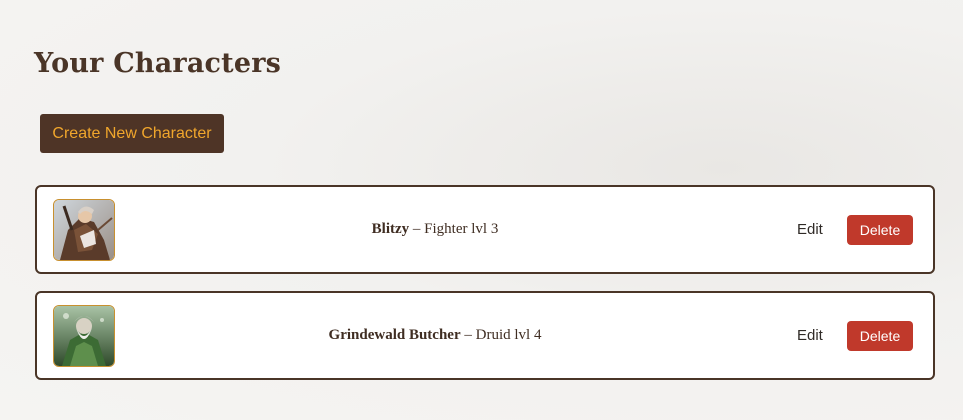  What do you see at coordinates (461, 229) in the screenshot?
I see `character-class-level: Fighter lvl 3` at bounding box center [461, 229].